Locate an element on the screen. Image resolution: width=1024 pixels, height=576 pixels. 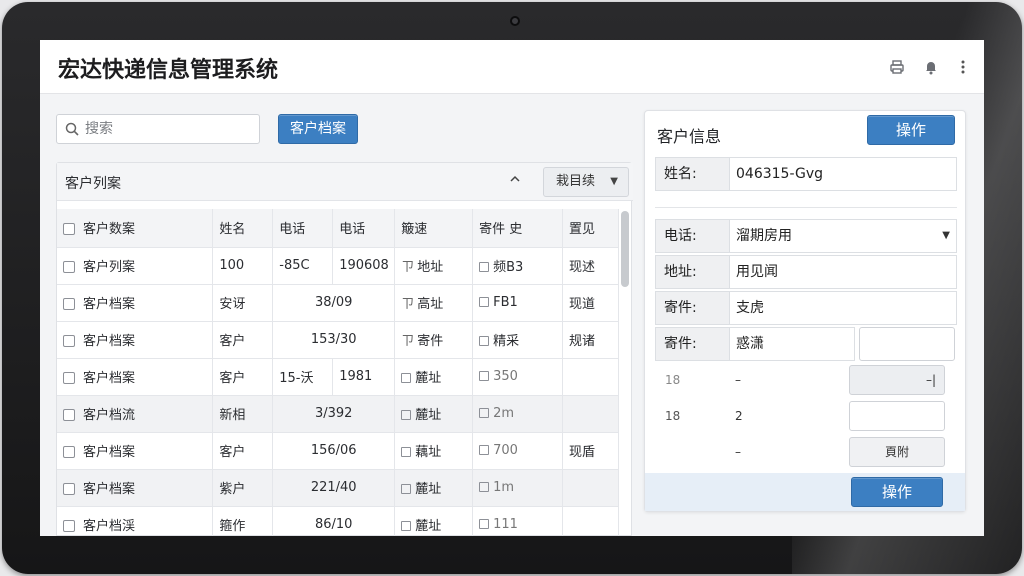
column-header: 客户数案 is located at coordinates (135, 228).